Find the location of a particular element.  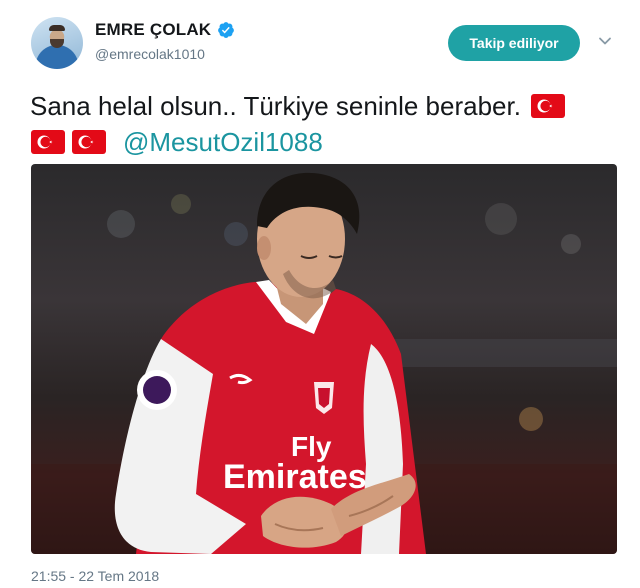

user-avatar is located at coordinates (57, 43).